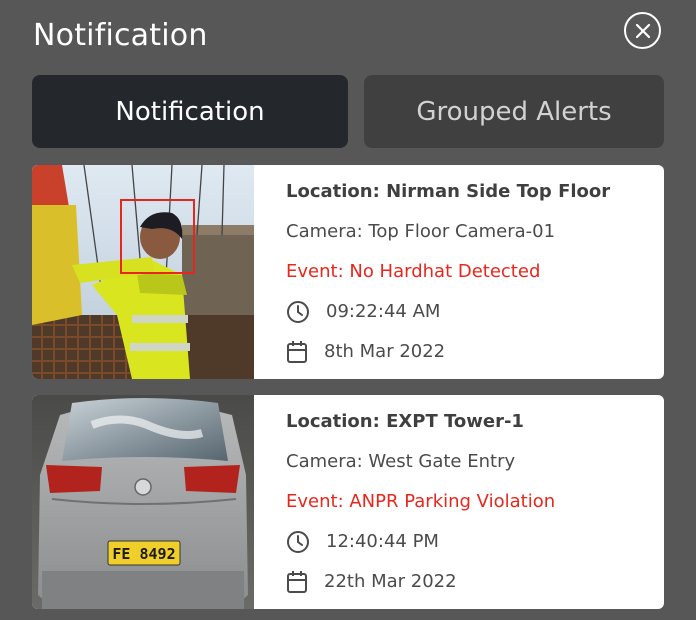 This screenshot has height=620, width=696. Describe the element at coordinates (383, 311) in the screenshot. I see `time-text: 09:22:44 AM` at that location.